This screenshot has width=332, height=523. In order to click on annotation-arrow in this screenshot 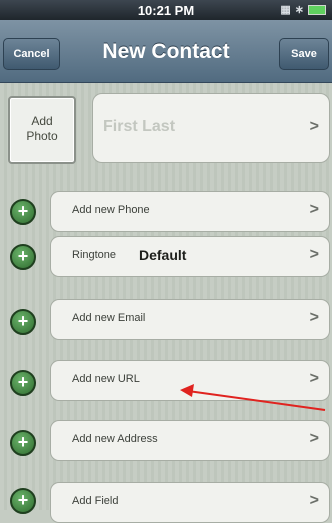, I will do `click(253, 397)`.